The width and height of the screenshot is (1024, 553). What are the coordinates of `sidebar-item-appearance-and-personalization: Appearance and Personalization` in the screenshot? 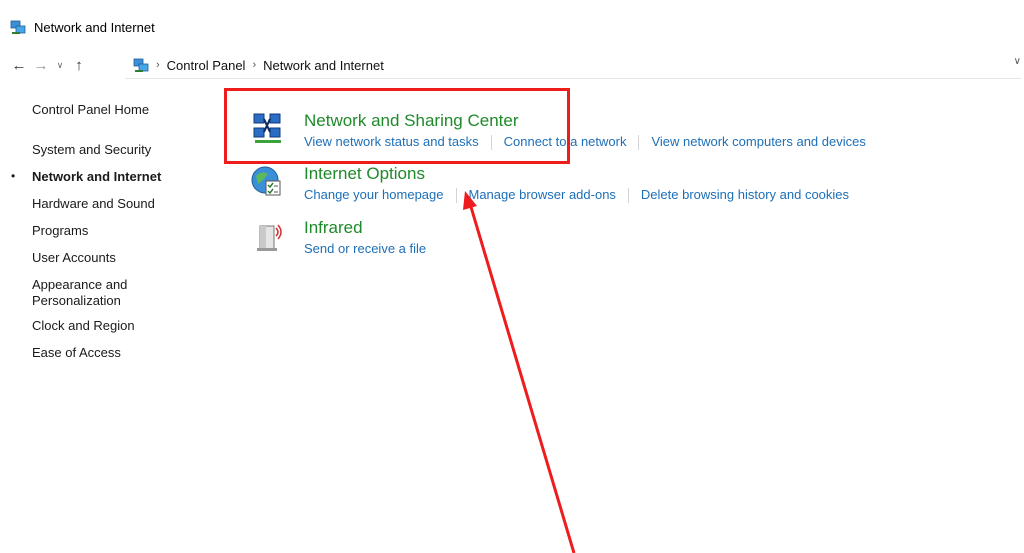 It's located at (97, 293).